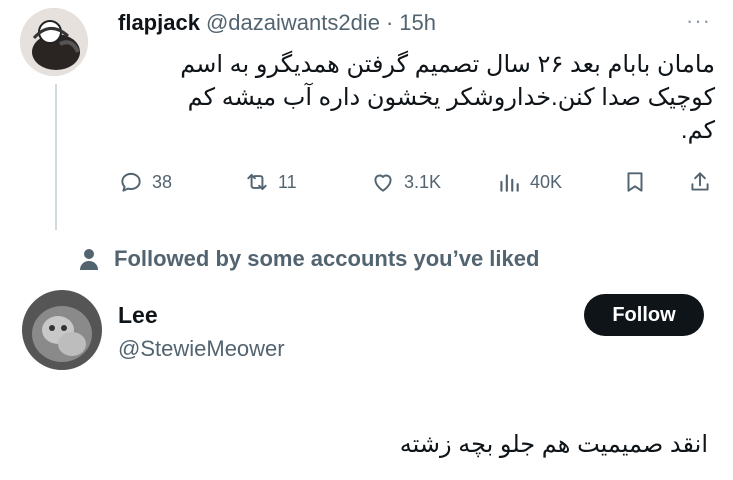  I want to click on display-name: Lee, so click(138, 315).